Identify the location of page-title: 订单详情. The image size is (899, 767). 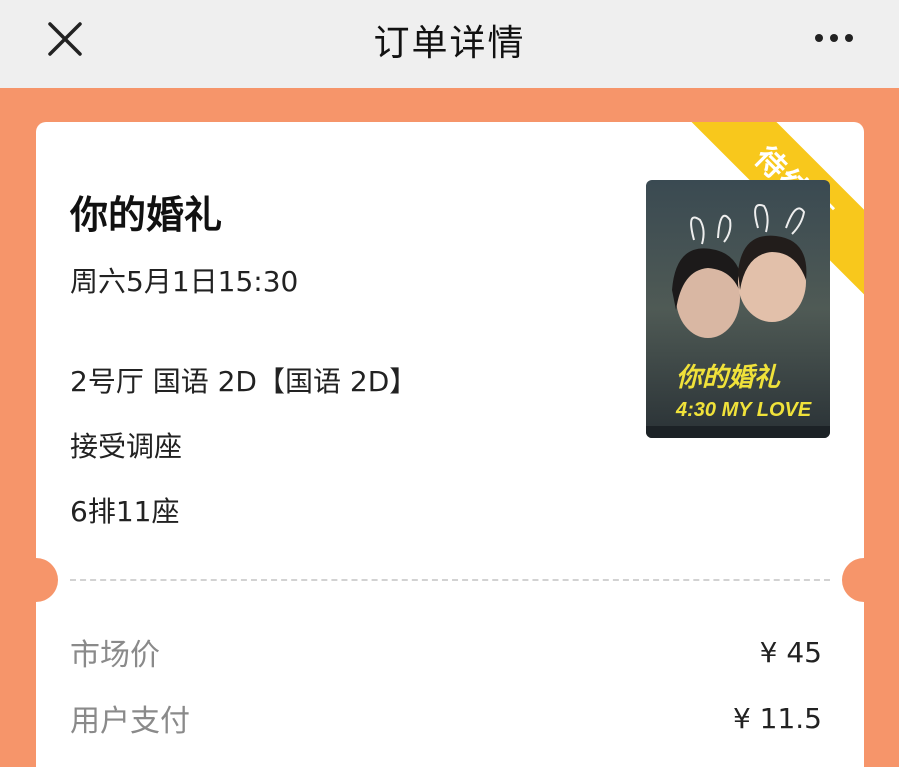
(449, 43).